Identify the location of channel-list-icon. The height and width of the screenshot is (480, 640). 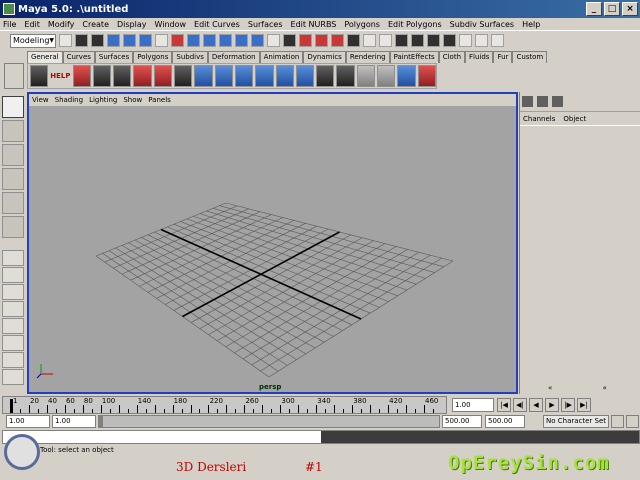
(527, 101).